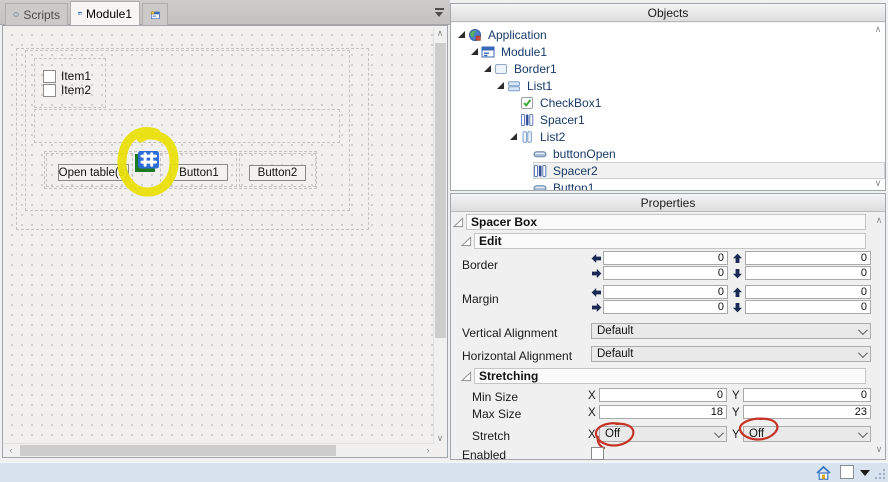  What do you see at coordinates (670, 376) in the screenshot?
I see `stretching-section-header: Stretching` at bounding box center [670, 376].